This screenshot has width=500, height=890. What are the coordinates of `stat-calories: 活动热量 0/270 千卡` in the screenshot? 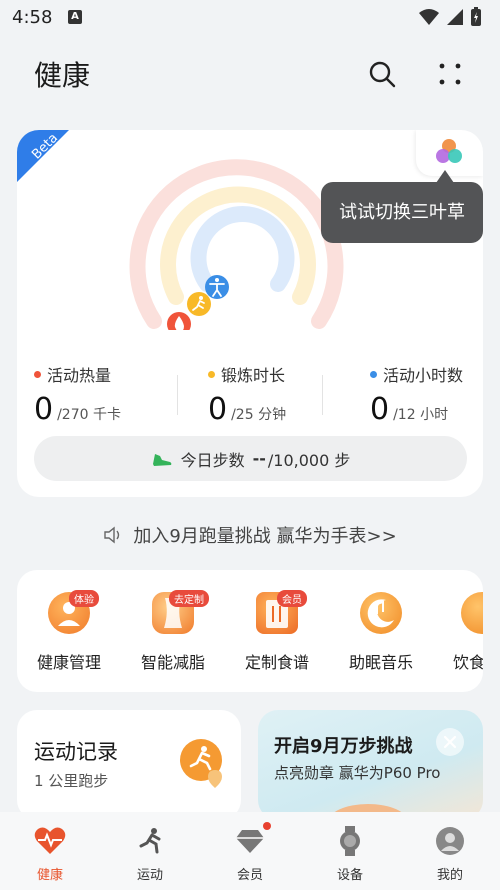 It's located at (77, 394).